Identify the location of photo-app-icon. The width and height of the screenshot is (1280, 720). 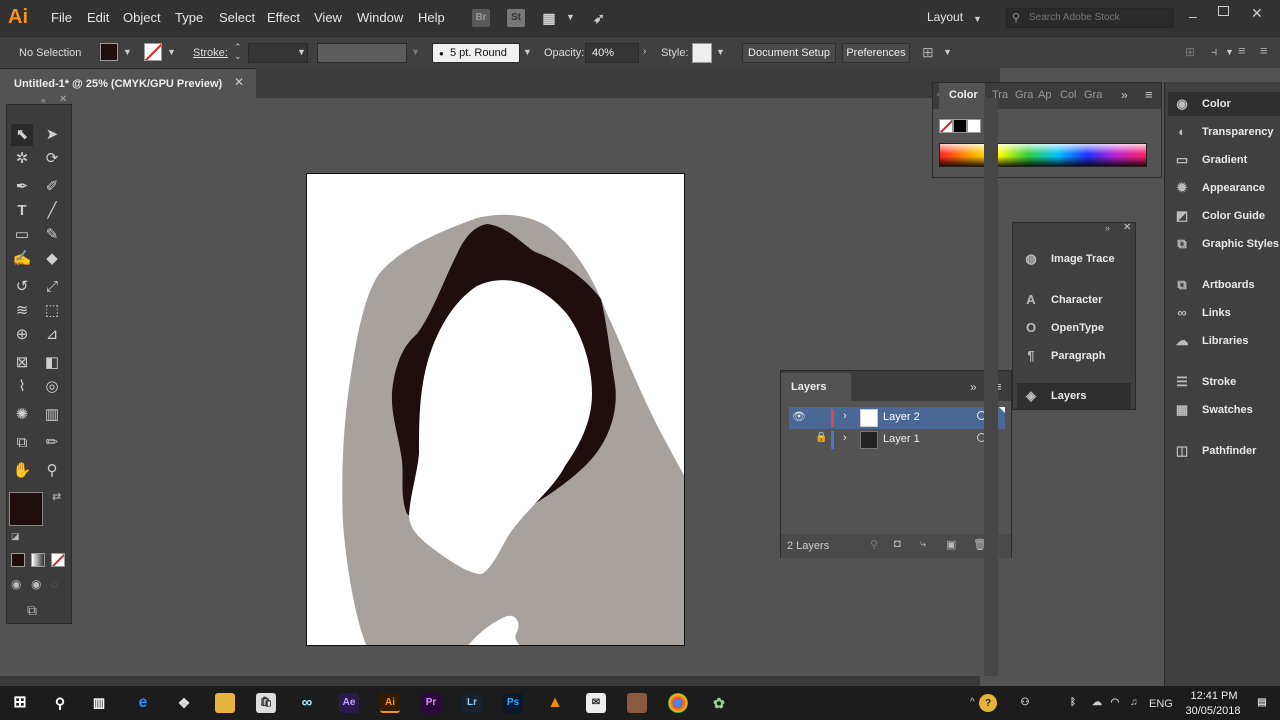
(637, 703).